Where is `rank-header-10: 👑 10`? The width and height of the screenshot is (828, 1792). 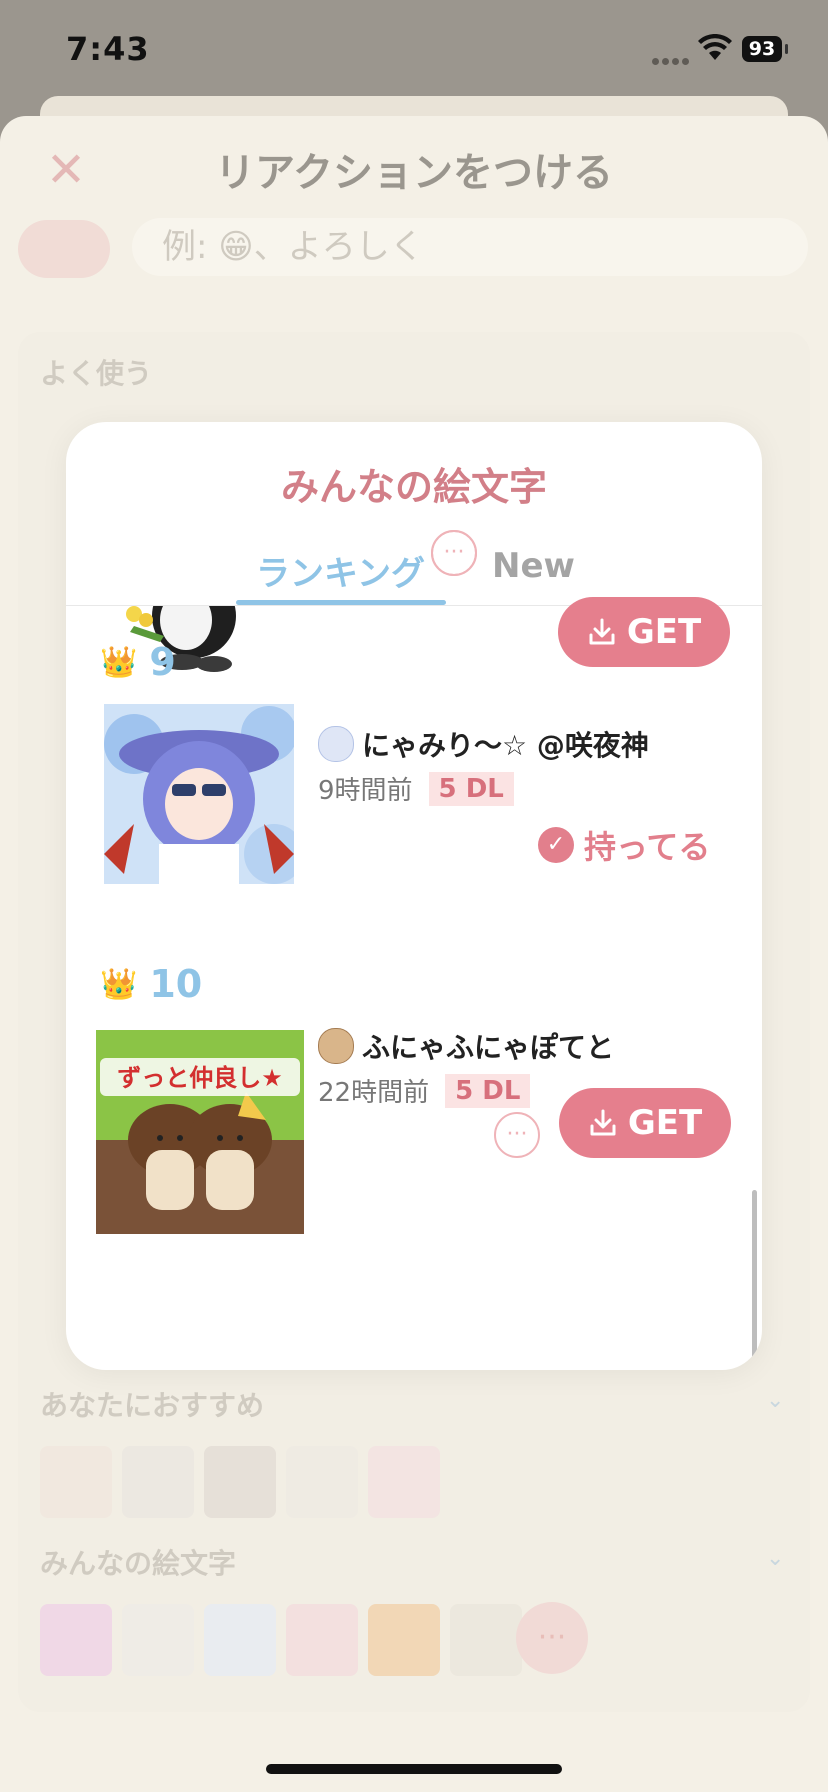
rank-header-10: 👑 10 is located at coordinates (151, 984).